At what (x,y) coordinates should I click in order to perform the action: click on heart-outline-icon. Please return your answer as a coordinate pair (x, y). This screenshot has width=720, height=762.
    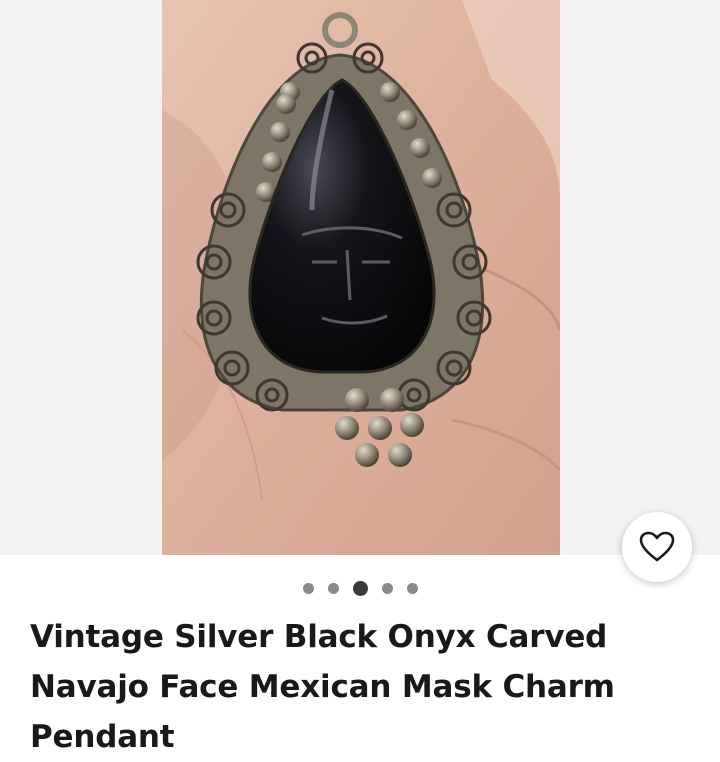
    Looking at the image, I should click on (657, 546).